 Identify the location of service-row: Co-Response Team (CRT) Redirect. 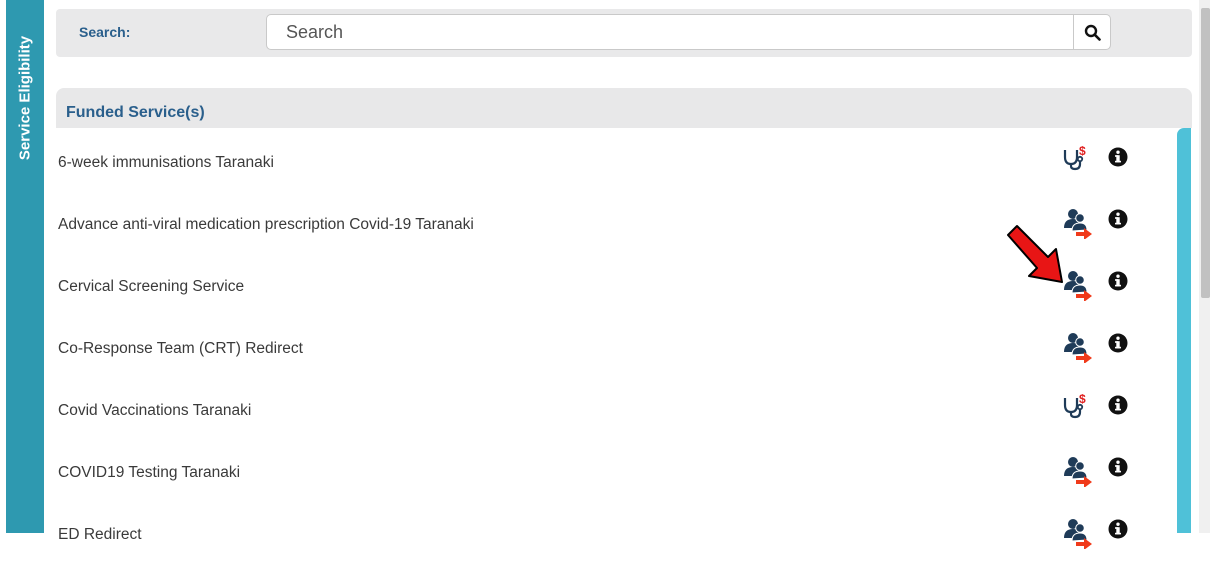
(616, 348).